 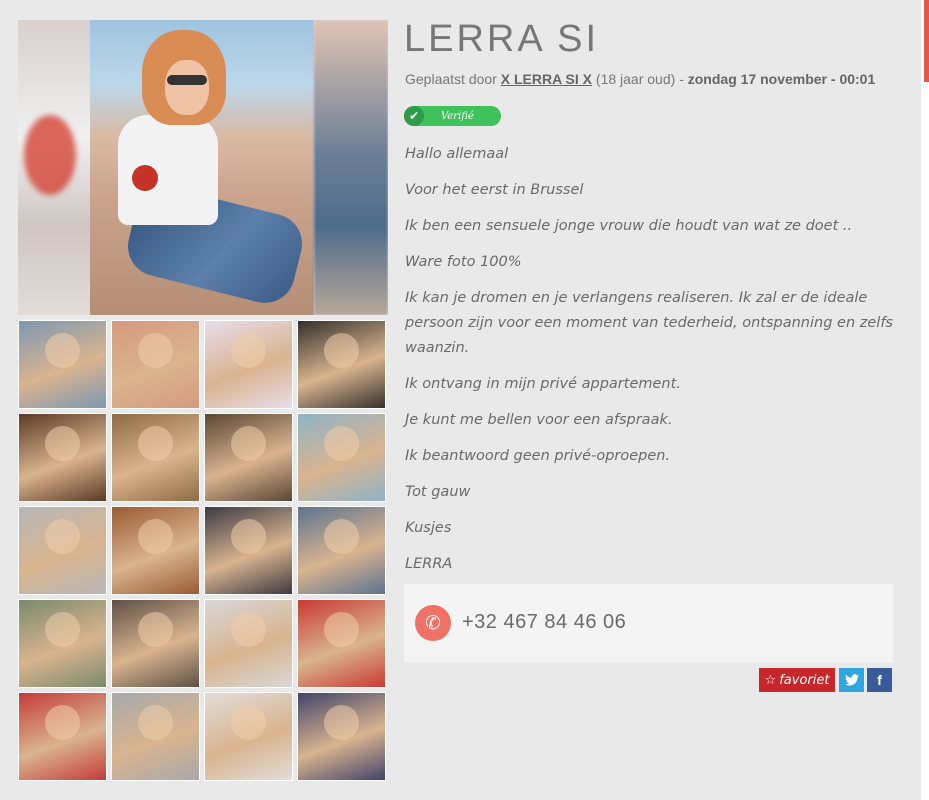 I want to click on description-paragraph: Voor het eerst in Brussel, so click(x=494, y=190).